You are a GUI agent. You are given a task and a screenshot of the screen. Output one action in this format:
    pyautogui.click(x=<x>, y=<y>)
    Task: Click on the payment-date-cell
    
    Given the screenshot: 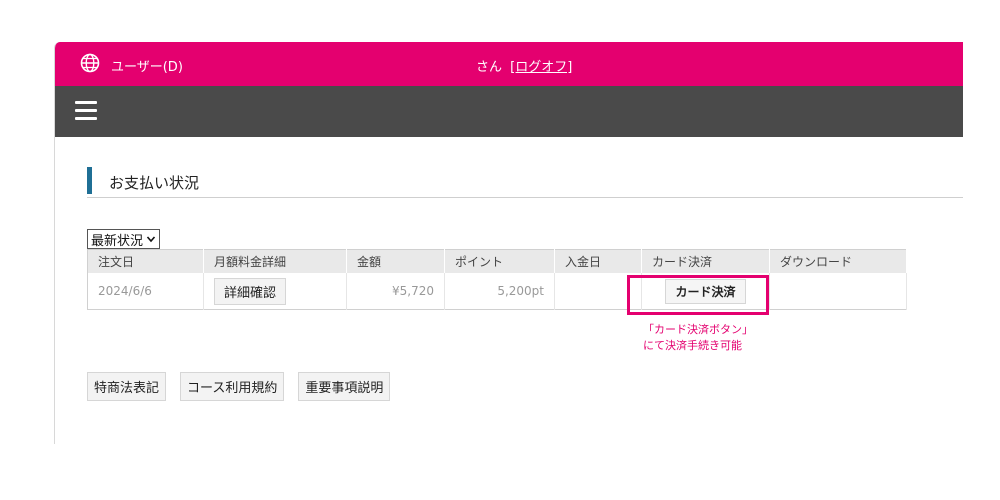 What is the action you would take?
    pyautogui.click(x=598, y=291)
    